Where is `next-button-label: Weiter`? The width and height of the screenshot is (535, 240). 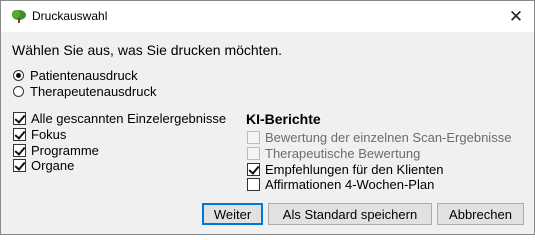 next-button-label: Weiter is located at coordinates (232, 214).